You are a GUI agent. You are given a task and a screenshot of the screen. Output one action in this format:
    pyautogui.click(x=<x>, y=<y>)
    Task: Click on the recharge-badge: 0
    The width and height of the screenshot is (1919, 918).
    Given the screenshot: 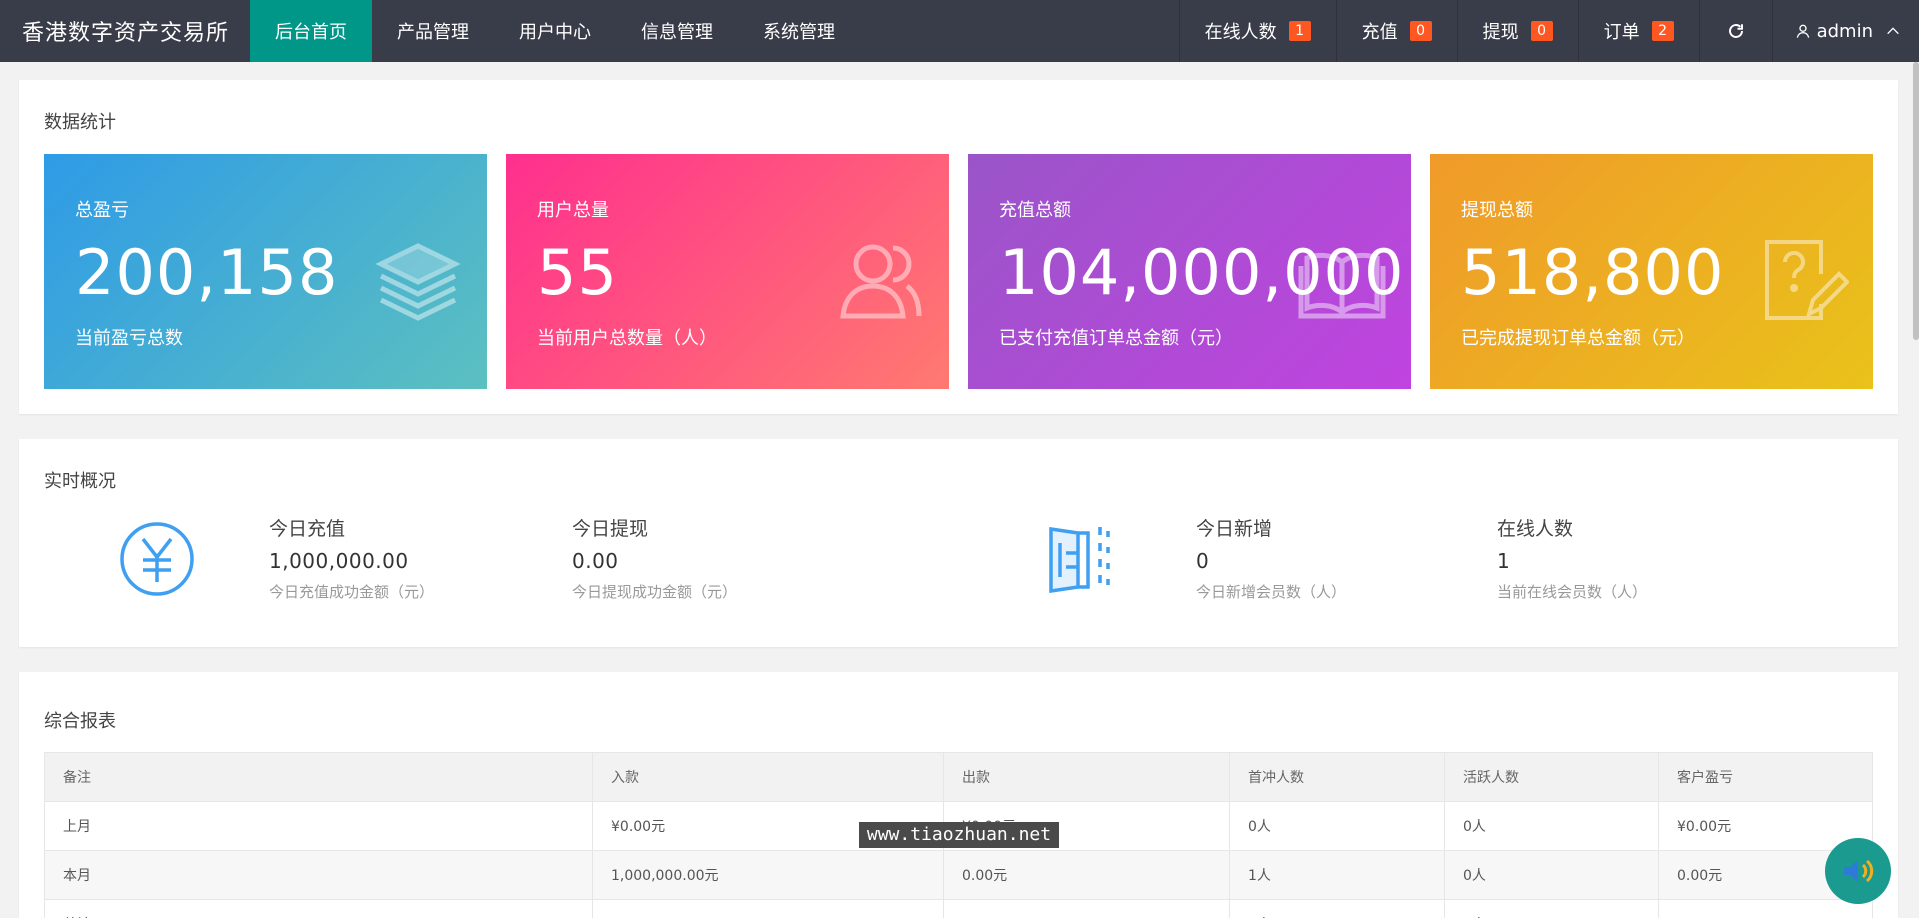 What is the action you would take?
    pyautogui.click(x=1420, y=31)
    